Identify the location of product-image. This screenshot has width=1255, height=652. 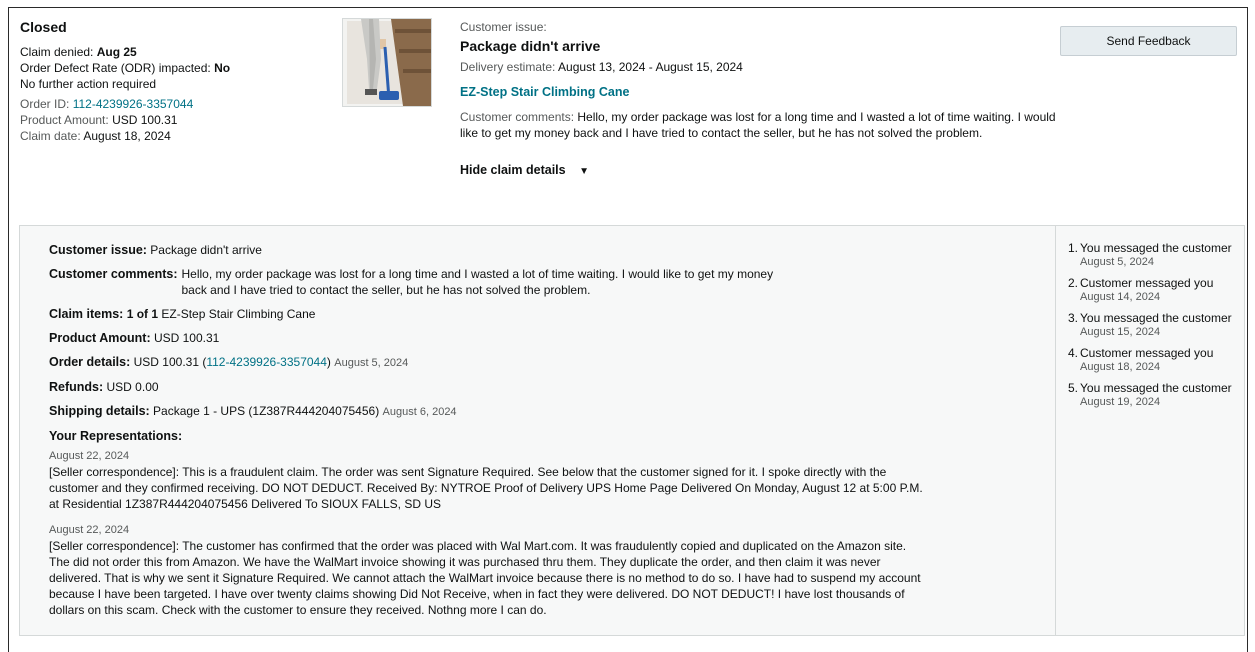
(387, 62).